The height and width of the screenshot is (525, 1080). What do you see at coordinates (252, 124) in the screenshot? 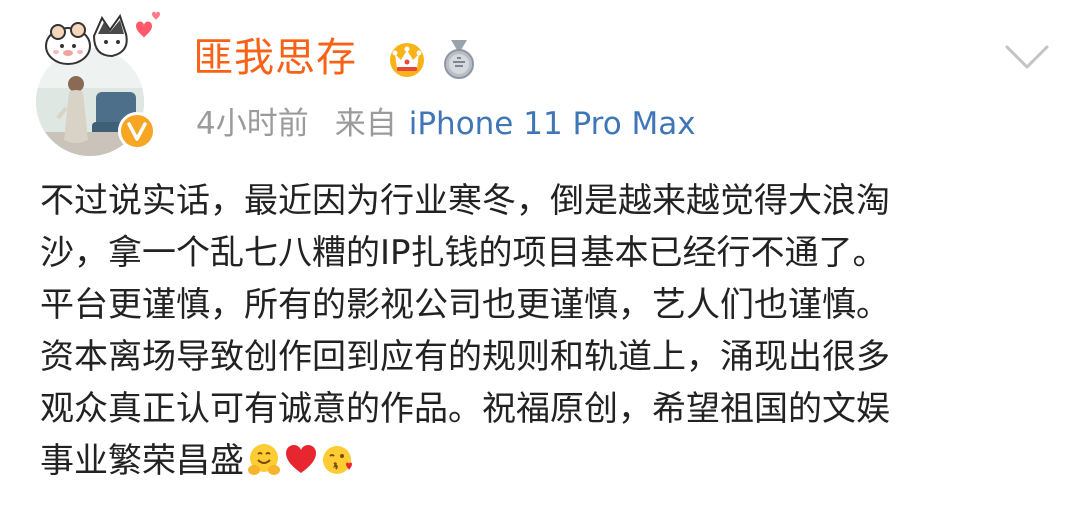
I see `post-time: 4小时前` at bounding box center [252, 124].